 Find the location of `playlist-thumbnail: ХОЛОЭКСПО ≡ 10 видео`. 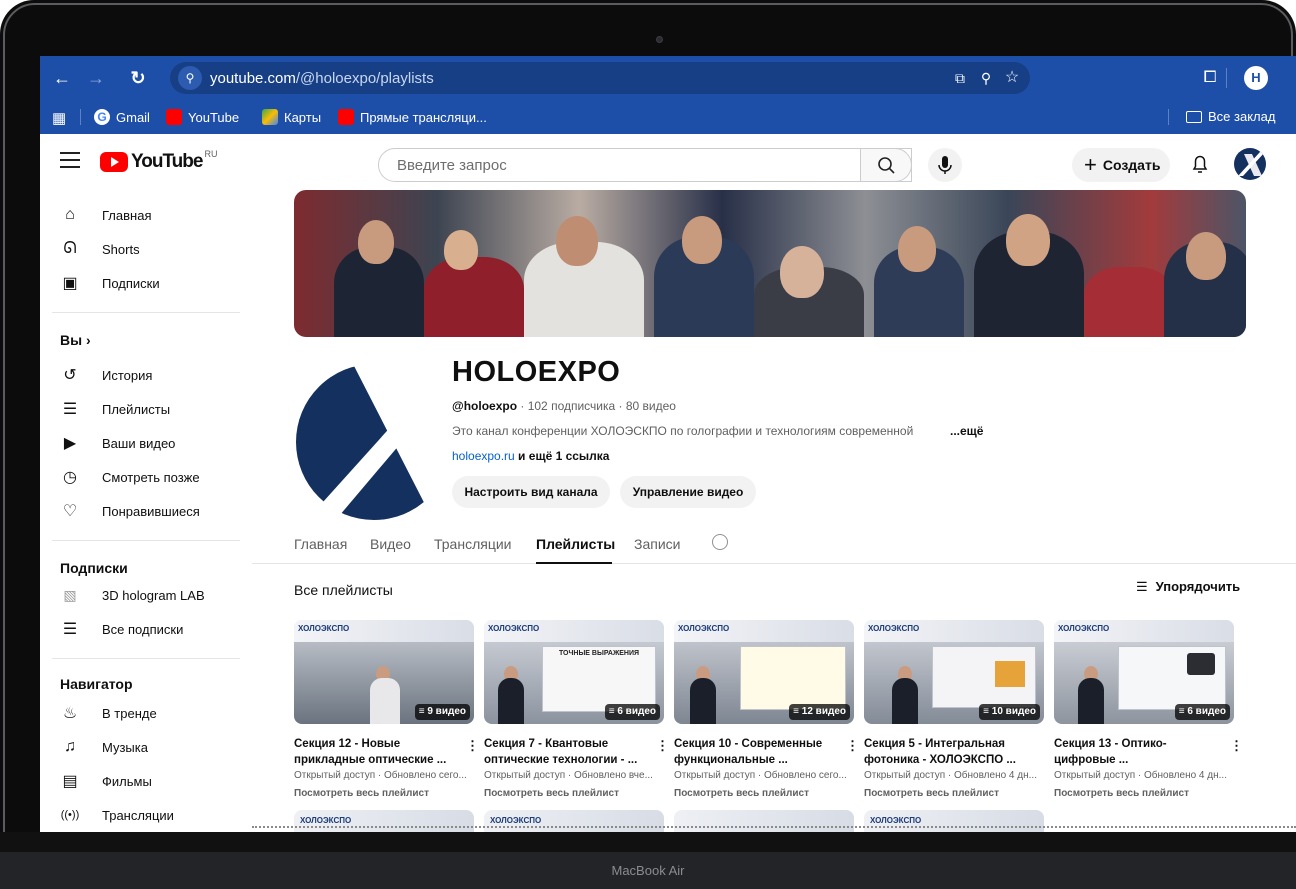

playlist-thumbnail: ХОЛОЭКСПО ≡ 10 видео is located at coordinates (954, 672).